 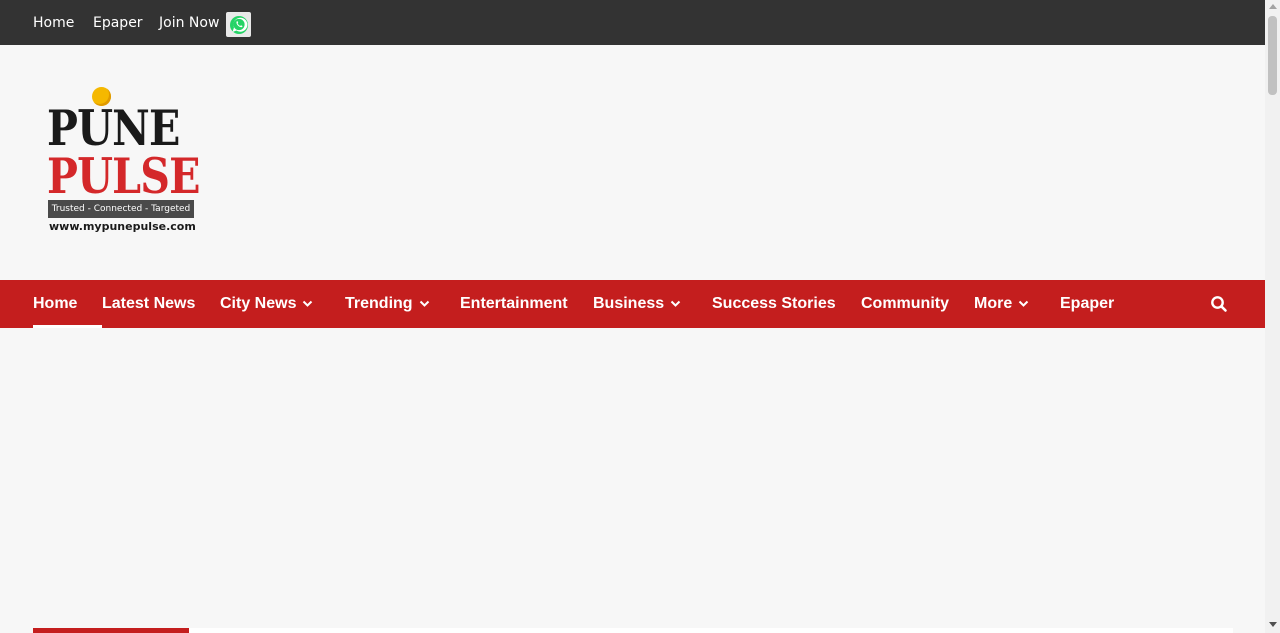 I want to click on top-link-home: Home, so click(x=53, y=23).